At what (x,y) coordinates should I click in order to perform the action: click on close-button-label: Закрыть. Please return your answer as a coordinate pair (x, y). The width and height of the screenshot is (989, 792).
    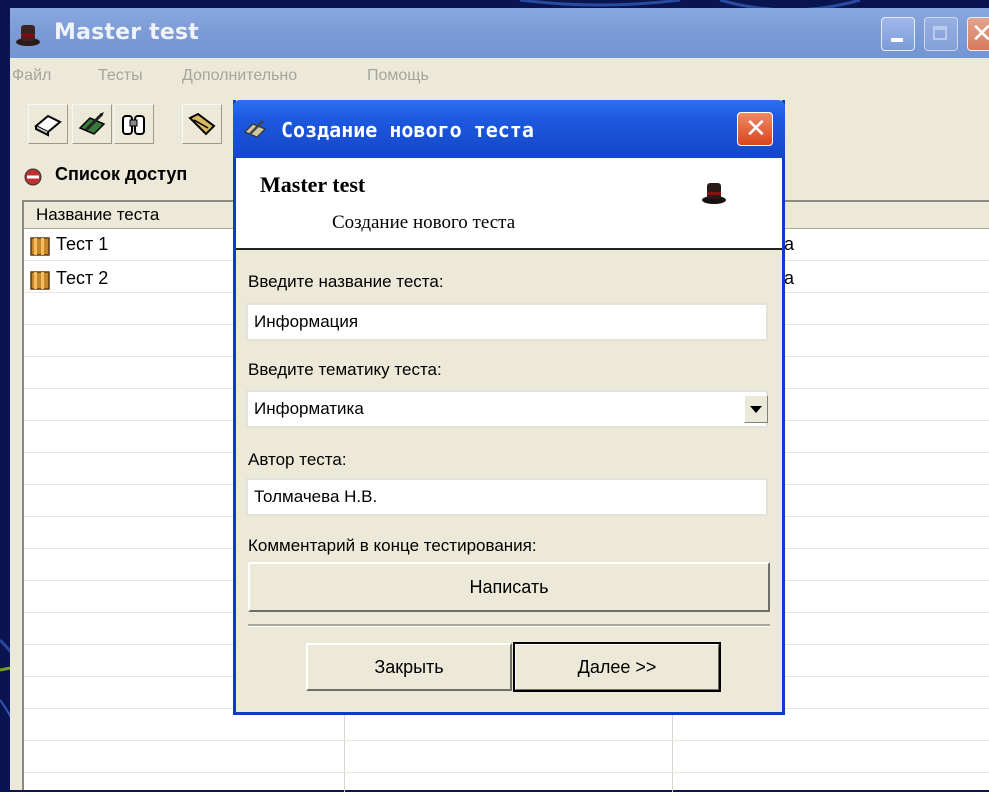
    Looking at the image, I should click on (409, 667).